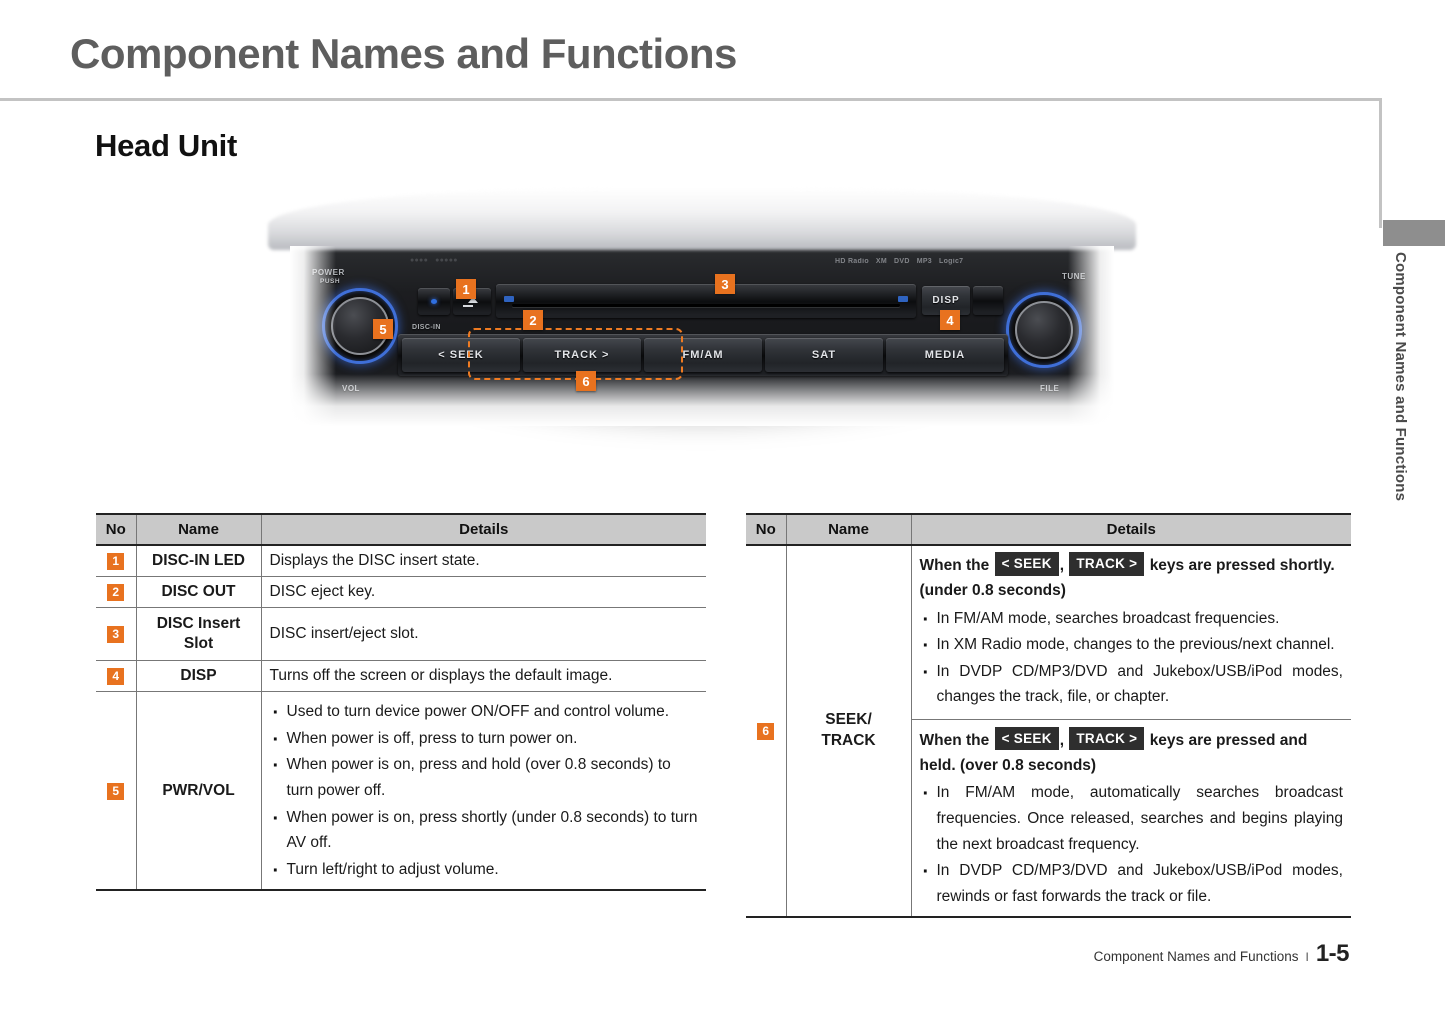 Image resolution: width=1445 pixels, height=1025 pixels. What do you see at coordinates (903, 299) in the screenshot?
I see `slot-led-right-icon` at bounding box center [903, 299].